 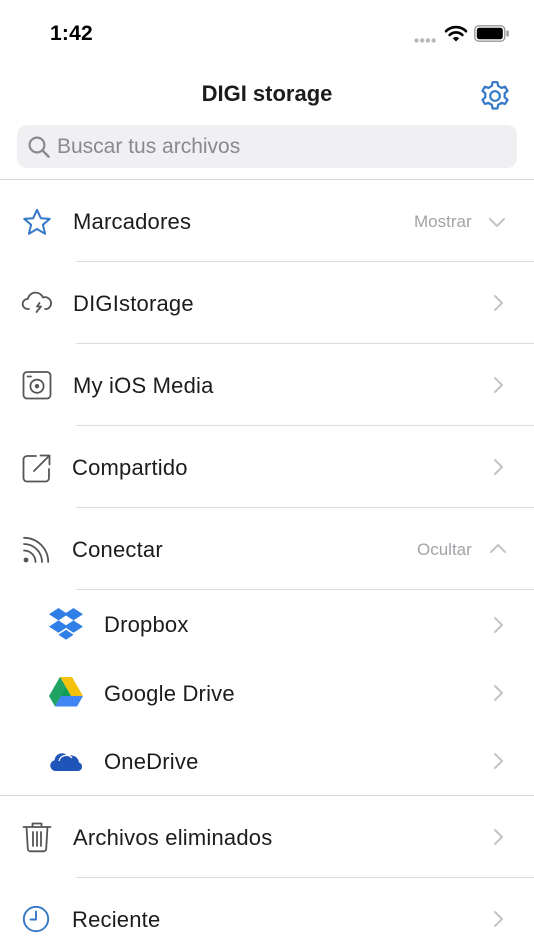 I want to click on onedrive-icon, so click(x=66, y=762).